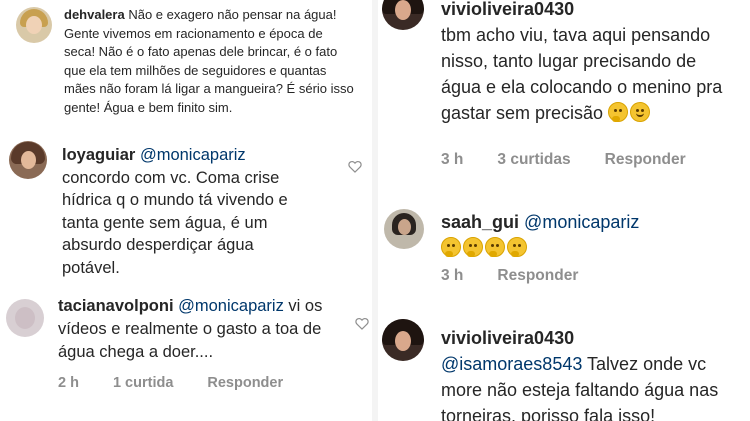 The width and height of the screenshot is (750, 421). What do you see at coordinates (511, 364) in the screenshot?
I see `comment-mention: @isamoraes8543` at bounding box center [511, 364].